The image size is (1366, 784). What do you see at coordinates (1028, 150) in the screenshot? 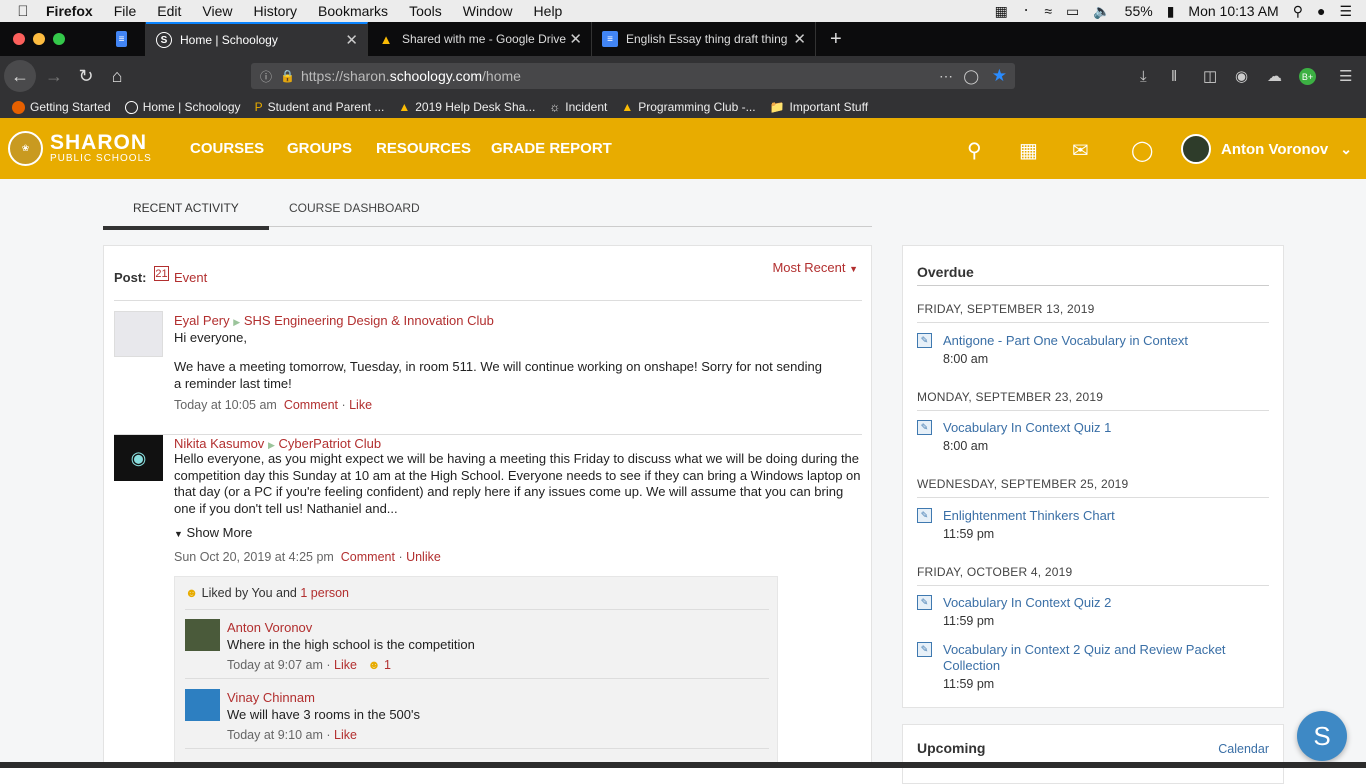
I see `calendar-icon: ▦` at bounding box center [1028, 150].